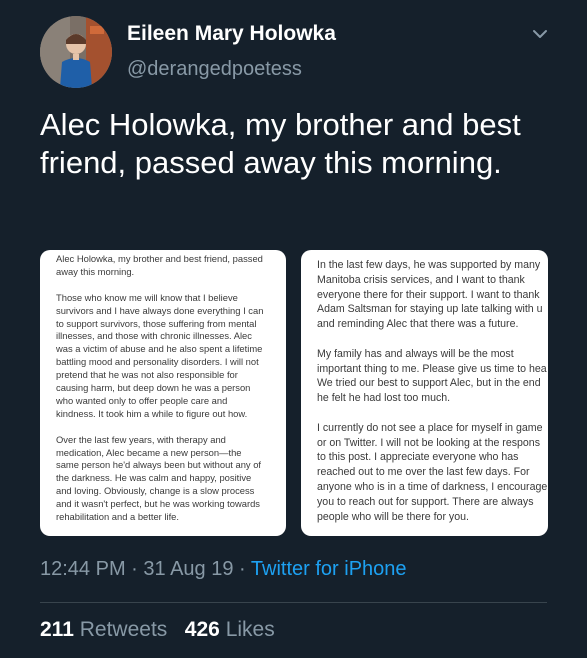 Image resolution: width=587 pixels, height=658 pixels. I want to click on likes-count: 426, so click(202, 629).